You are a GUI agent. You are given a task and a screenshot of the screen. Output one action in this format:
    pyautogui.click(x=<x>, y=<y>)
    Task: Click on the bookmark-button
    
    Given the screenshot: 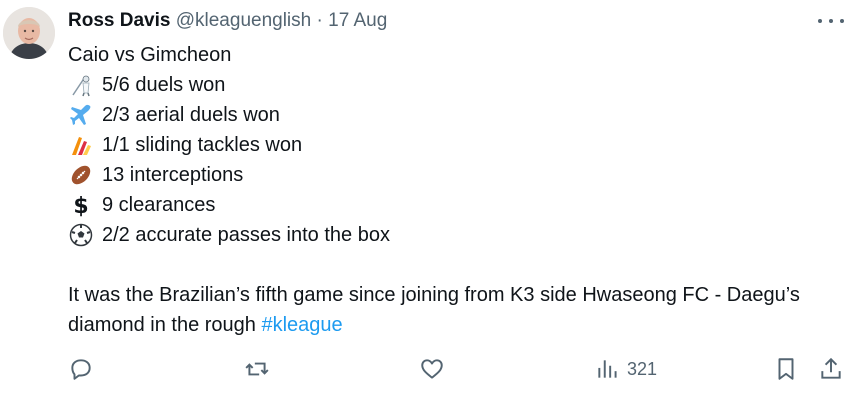 What is the action you would take?
    pyautogui.click(x=786, y=369)
    